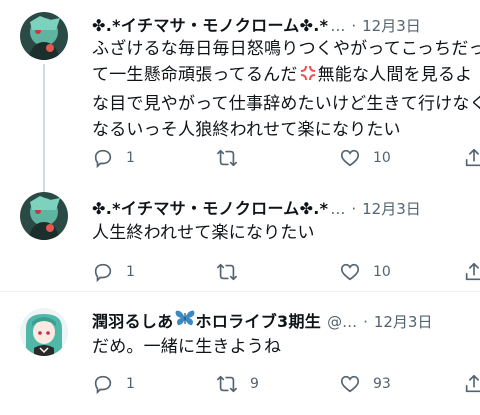 Image resolution: width=480 pixels, height=415 pixels. I want to click on tweet-actions: 1 9 93, so click(286, 384).